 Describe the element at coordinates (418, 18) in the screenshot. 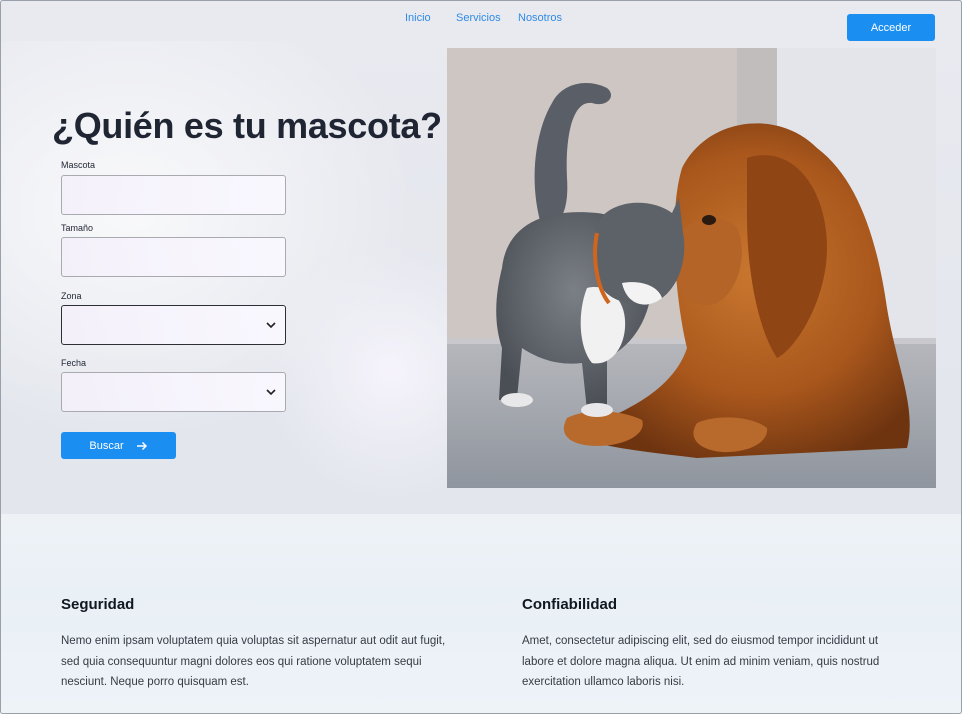

I see `nav-link-inicio: Inicio` at that location.